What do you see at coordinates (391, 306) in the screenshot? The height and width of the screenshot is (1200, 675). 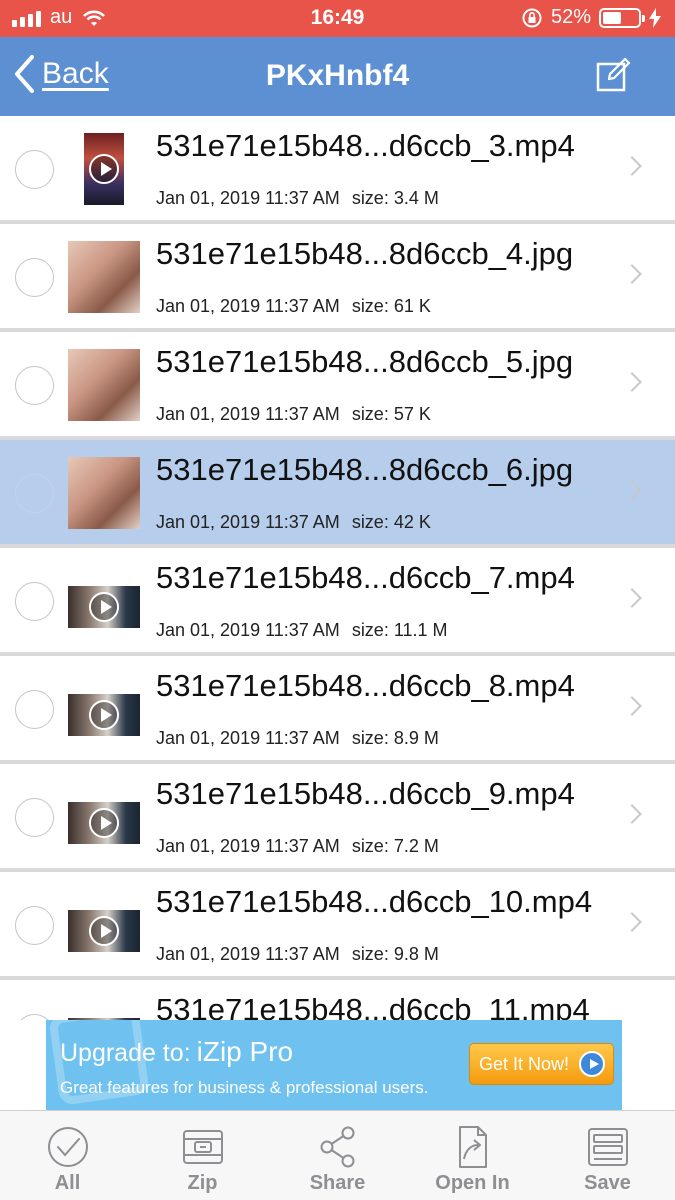 I see `file-size: size: 61 K` at bounding box center [391, 306].